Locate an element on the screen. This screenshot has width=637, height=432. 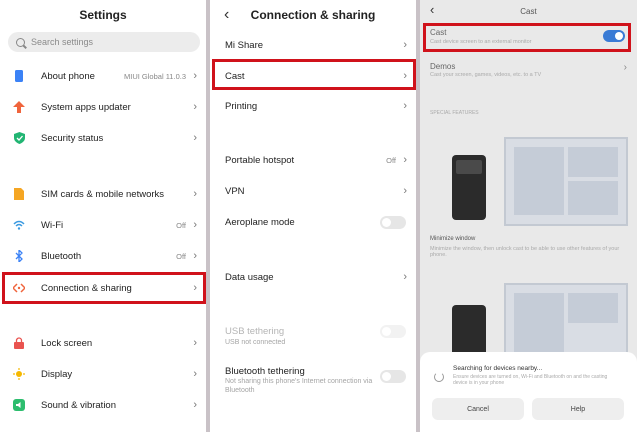
minimize-window-label: Minimize window is located at coordinates (453, 239).